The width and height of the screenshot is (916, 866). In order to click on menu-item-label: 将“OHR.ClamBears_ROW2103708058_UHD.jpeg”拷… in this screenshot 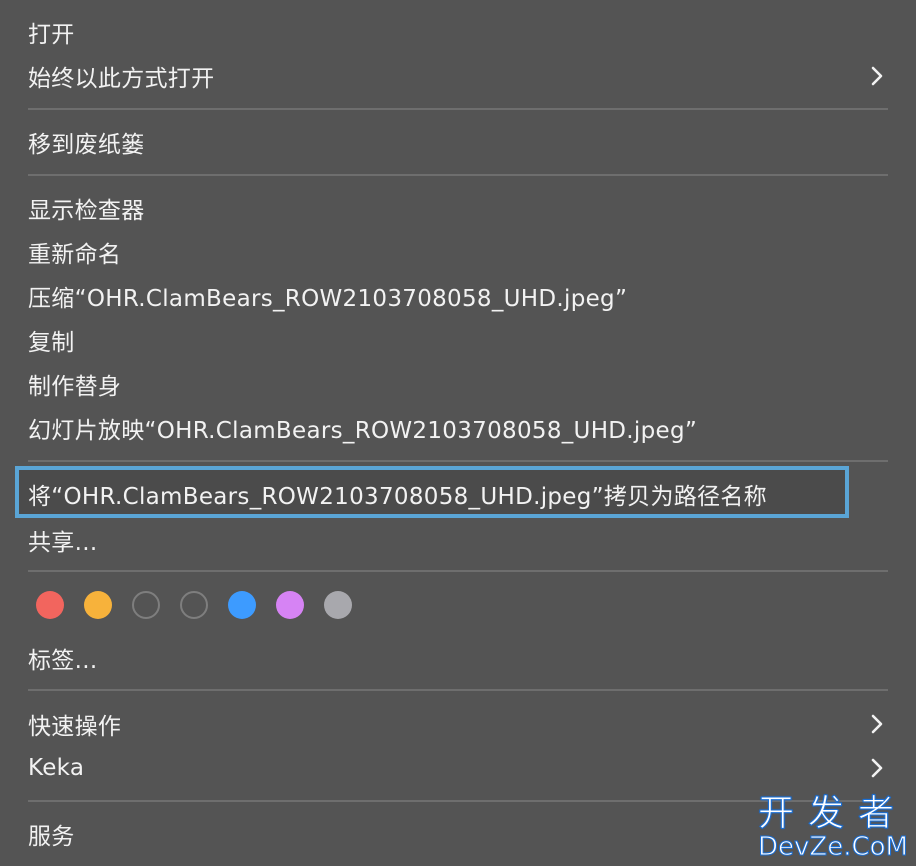, I will do `click(397, 497)`.